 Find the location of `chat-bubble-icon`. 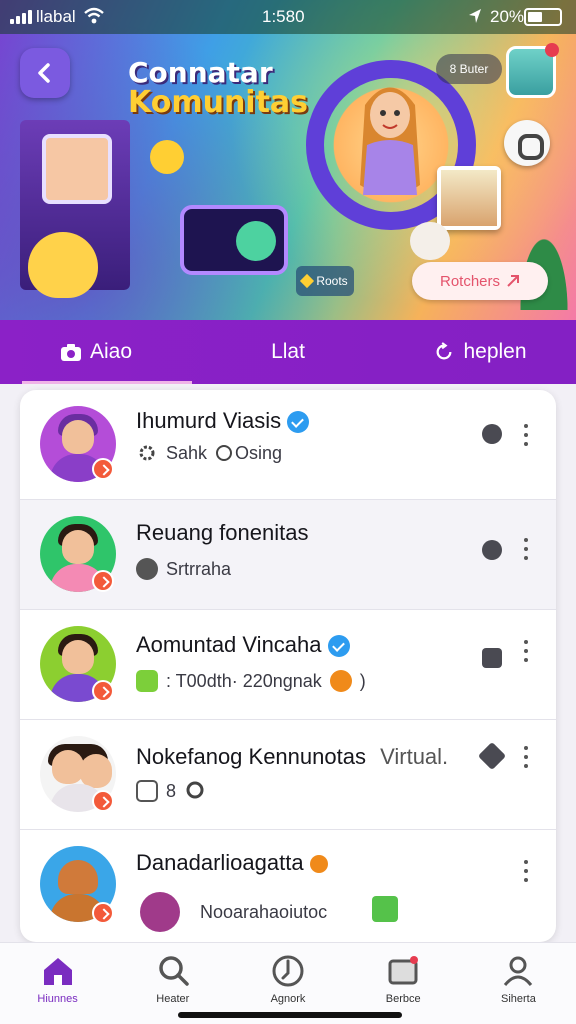

chat-bubble-icon is located at coordinates (195, 790).